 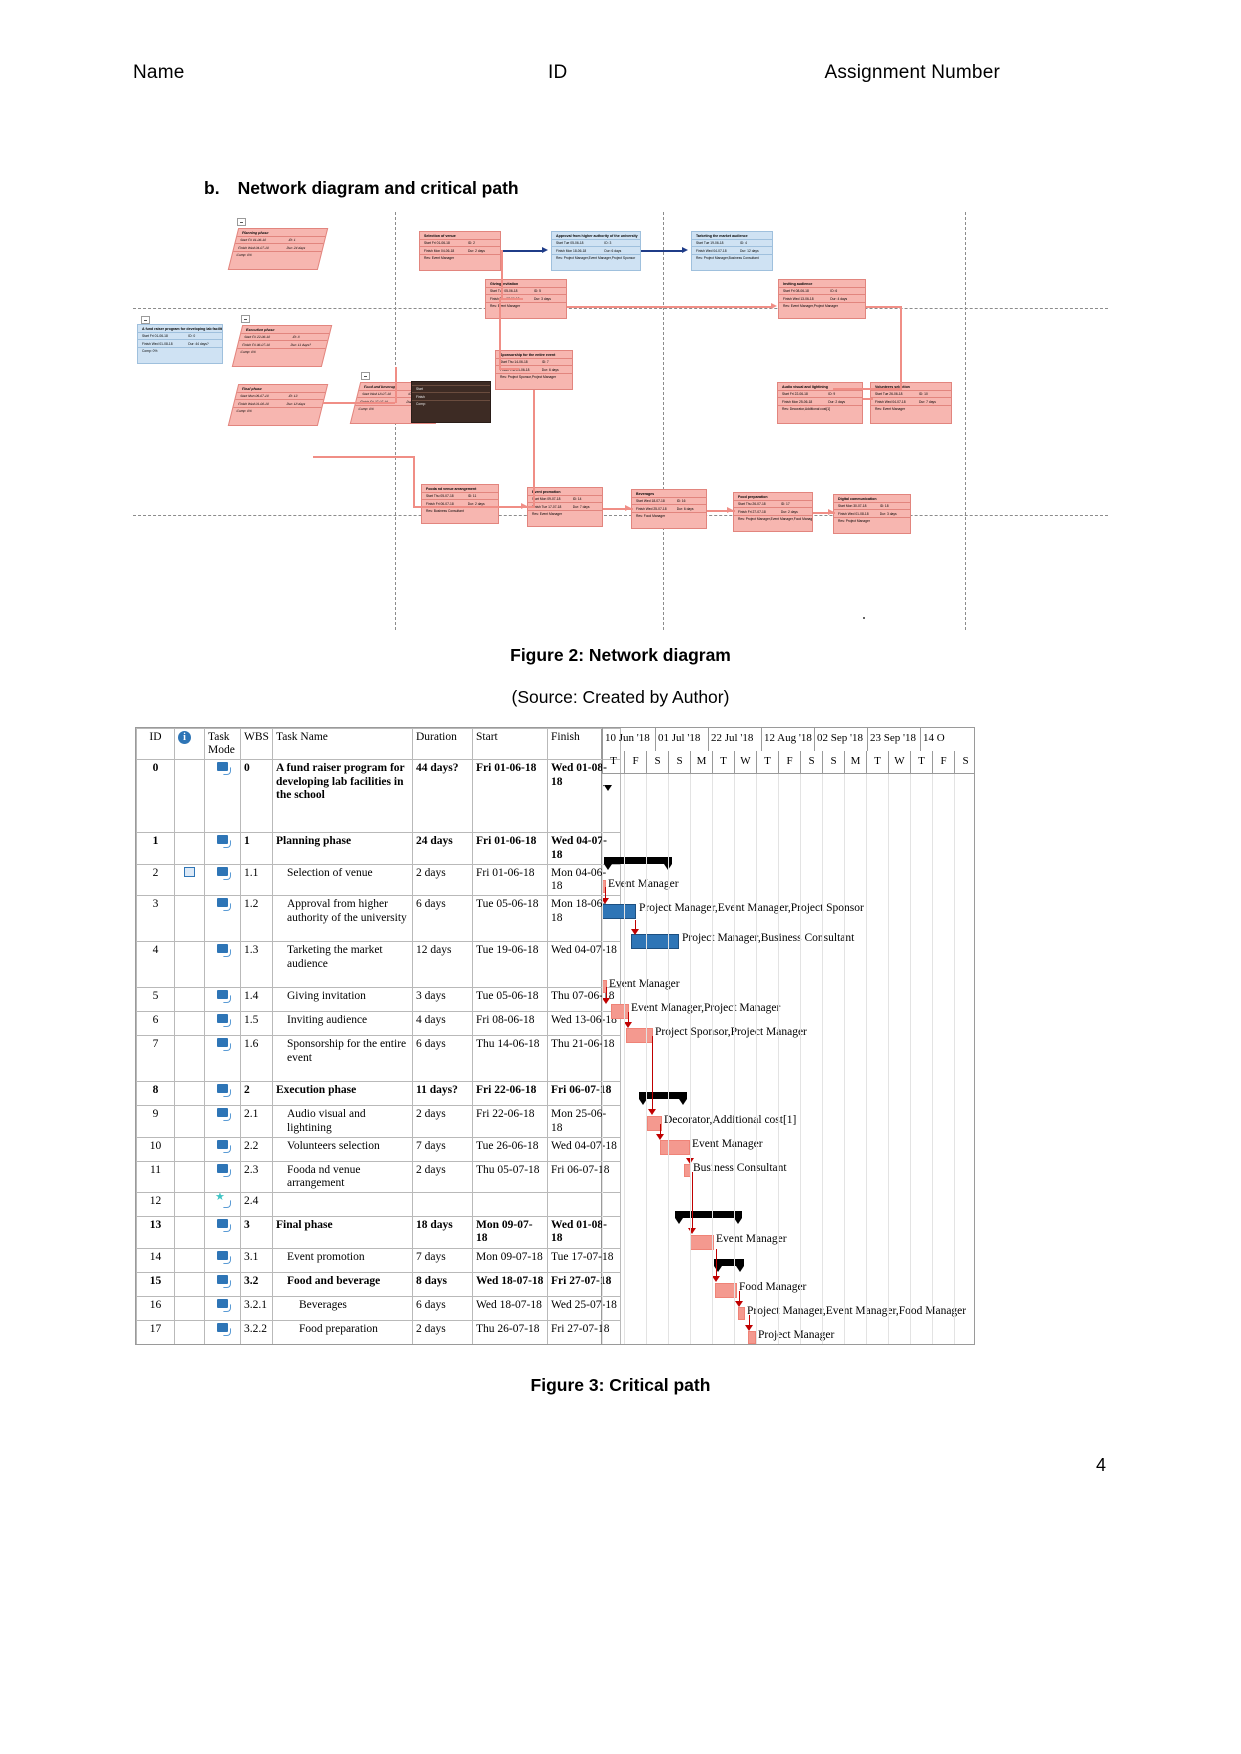 What do you see at coordinates (256, 1284) in the screenshot?
I see `cell-wbs: 3.2` at bounding box center [256, 1284].